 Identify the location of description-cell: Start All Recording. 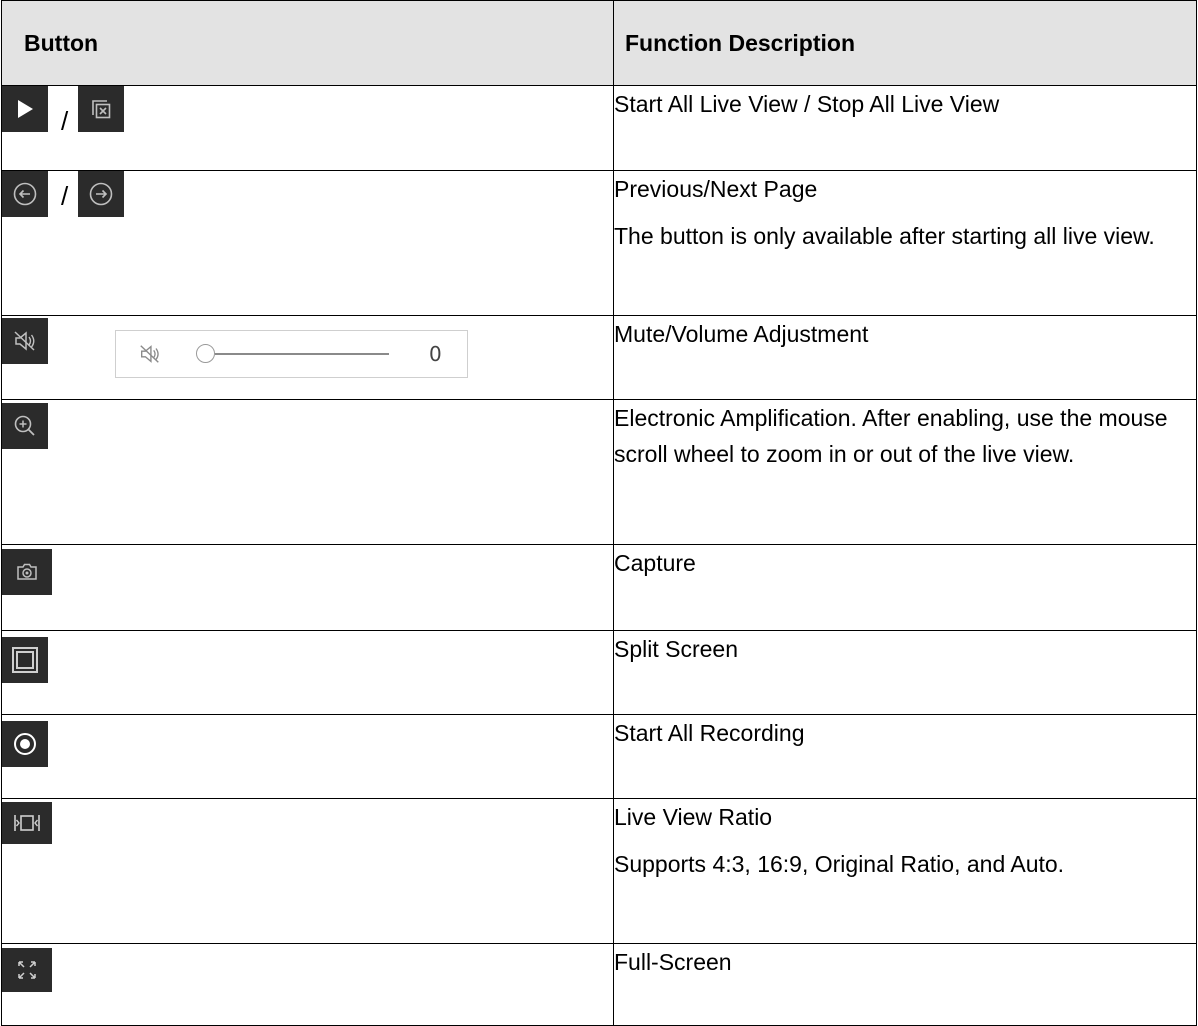
(905, 756).